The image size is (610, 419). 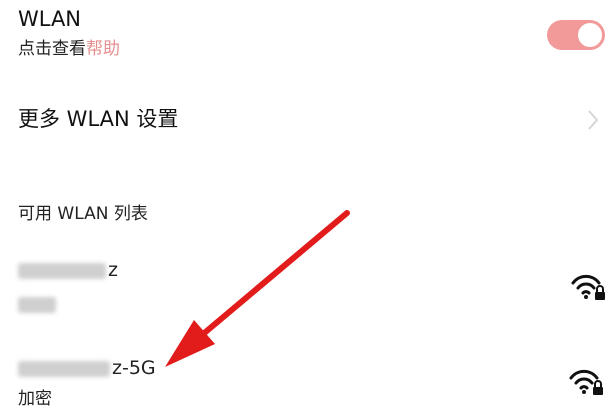 I want to click on network-name: z-5G, so click(x=87, y=368).